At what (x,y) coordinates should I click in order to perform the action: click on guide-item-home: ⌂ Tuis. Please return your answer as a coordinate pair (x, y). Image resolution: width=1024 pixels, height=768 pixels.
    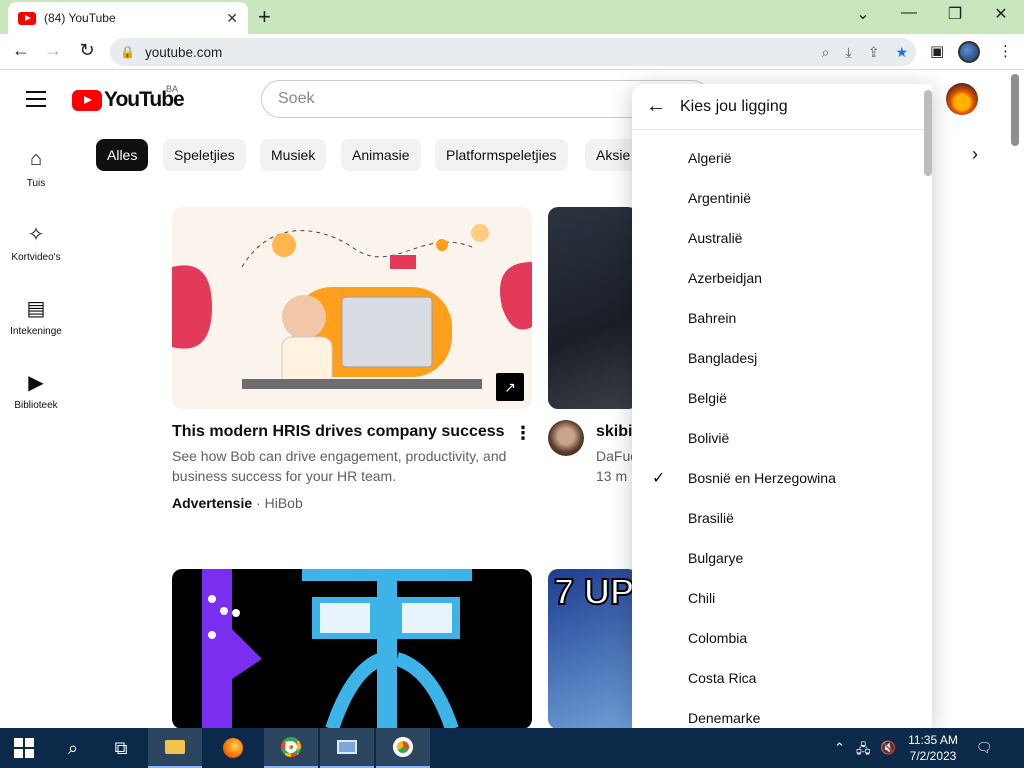
    Looking at the image, I should click on (36, 168).